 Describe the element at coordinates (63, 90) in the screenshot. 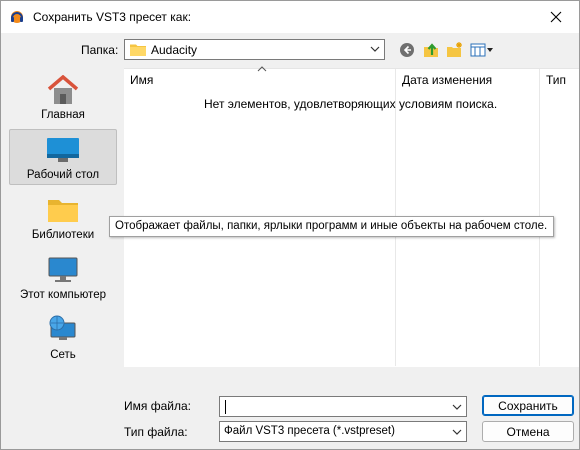

I see `home-icon` at that location.